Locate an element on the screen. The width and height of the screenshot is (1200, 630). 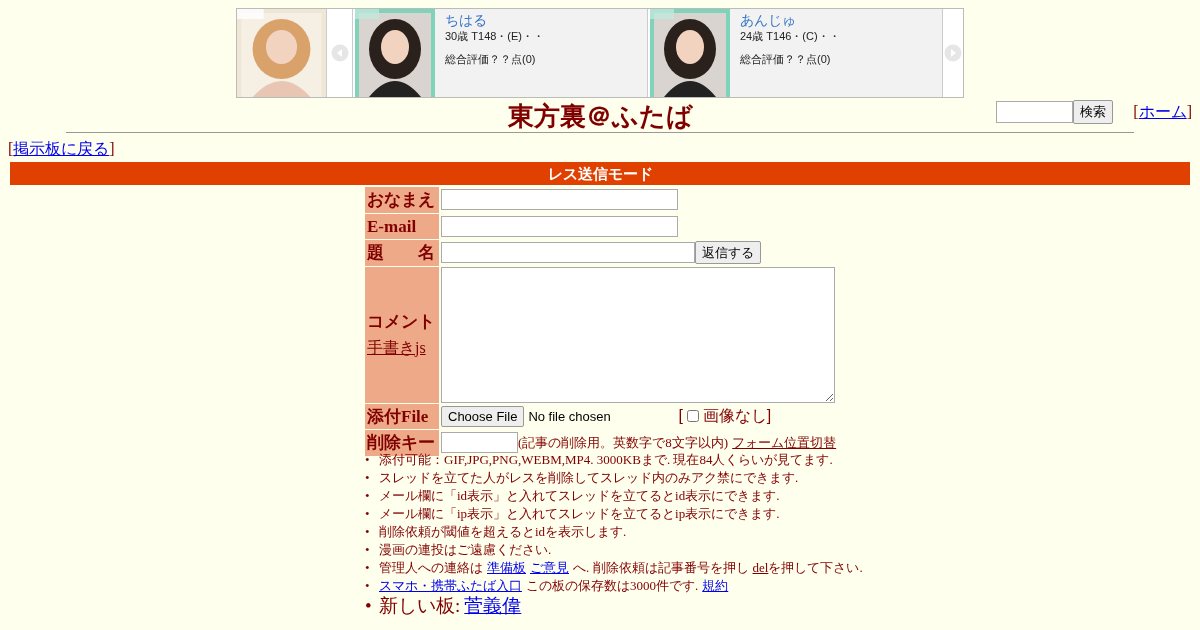
rule-note: 管理人への連絡は 準備板 ご意見 へ. 削除依頼は記事番号を押し delを押して下さい. is located at coordinates (621, 567).